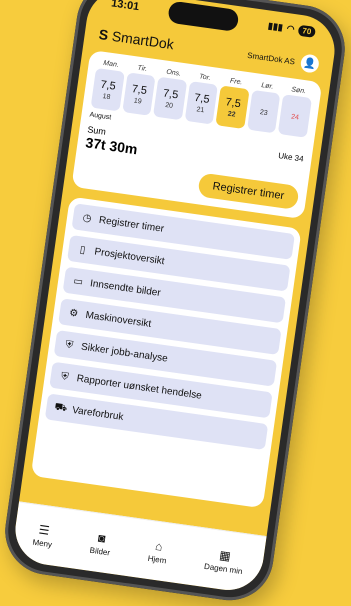 This screenshot has width=351, height=606. I want to click on home-icon: ⌂, so click(159, 546).